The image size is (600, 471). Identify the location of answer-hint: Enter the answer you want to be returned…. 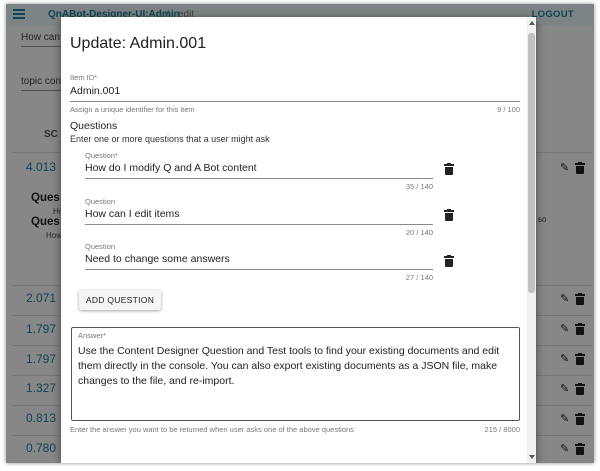
(212, 429).